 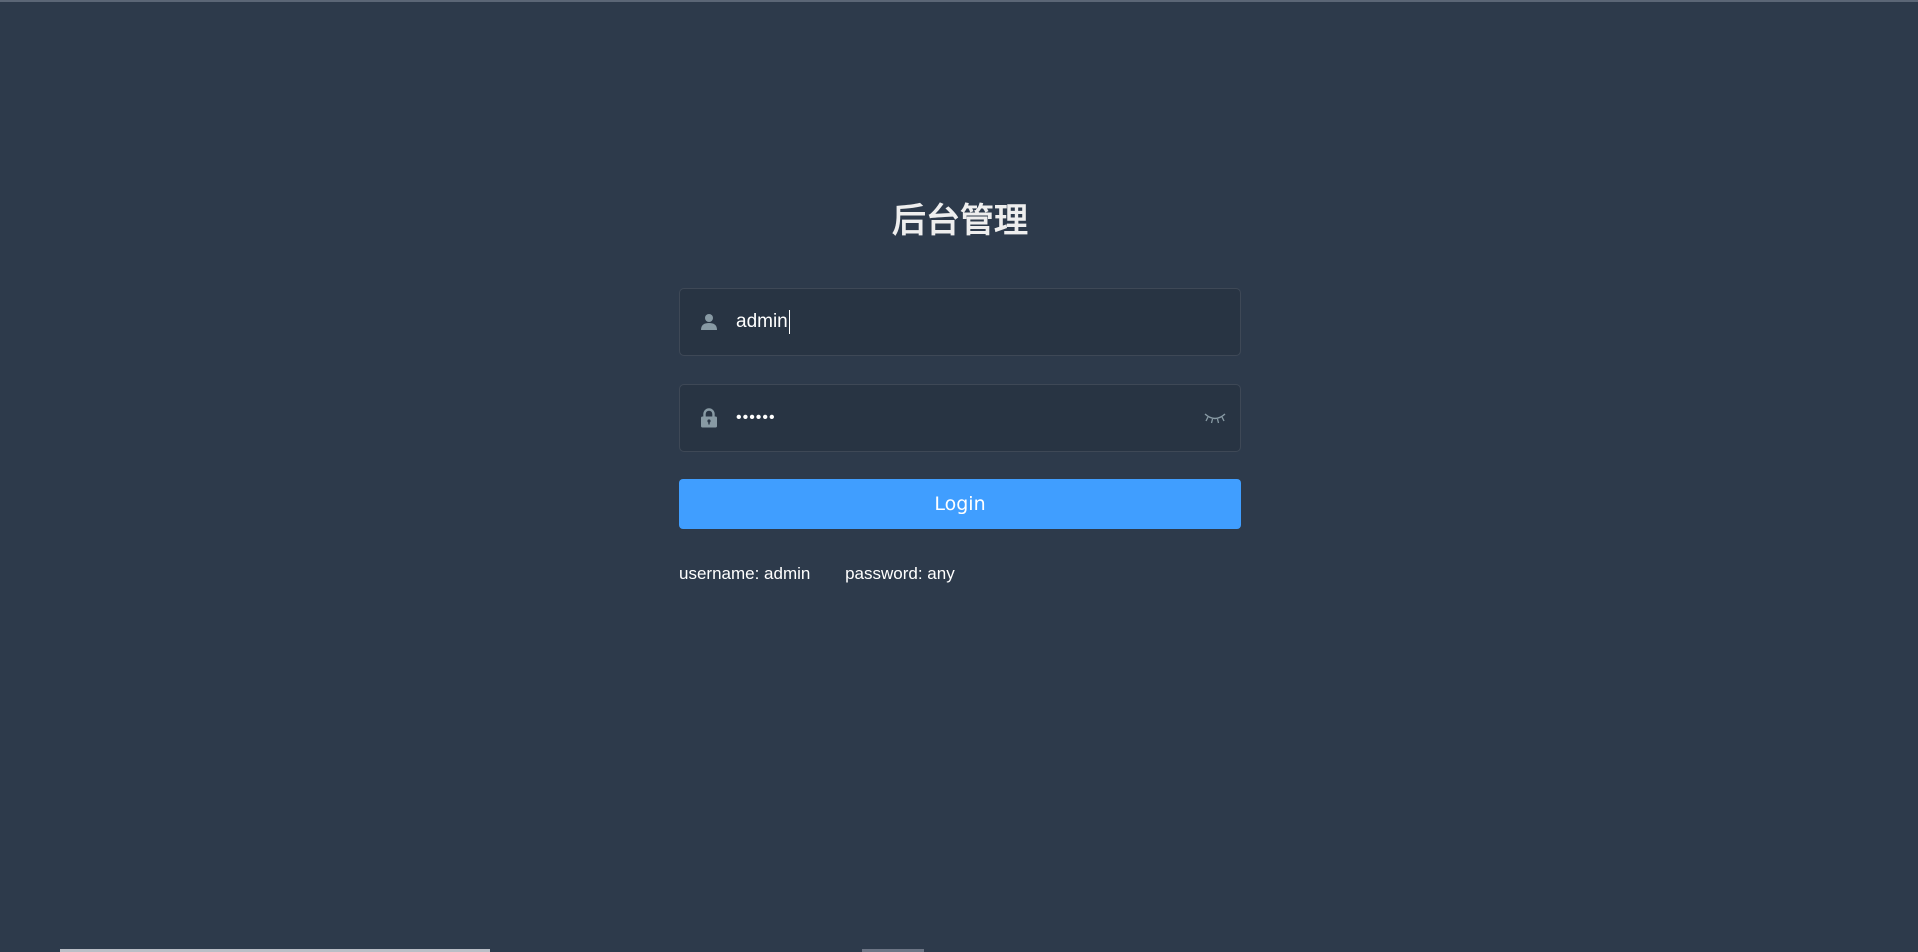 What do you see at coordinates (1215, 418) in the screenshot?
I see `eye-closed-icon` at bounding box center [1215, 418].